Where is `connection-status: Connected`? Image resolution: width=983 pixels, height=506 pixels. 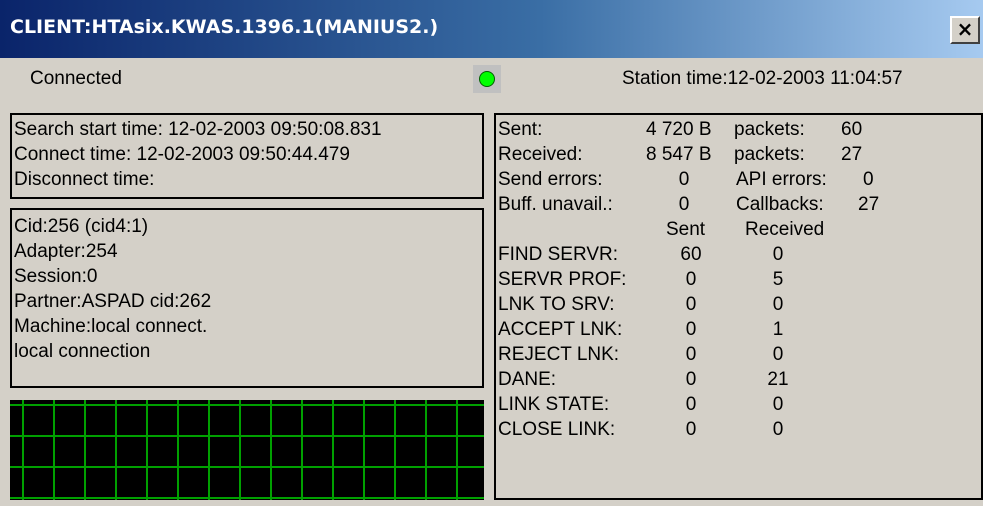 connection-status: Connected is located at coordinates (76, 78).